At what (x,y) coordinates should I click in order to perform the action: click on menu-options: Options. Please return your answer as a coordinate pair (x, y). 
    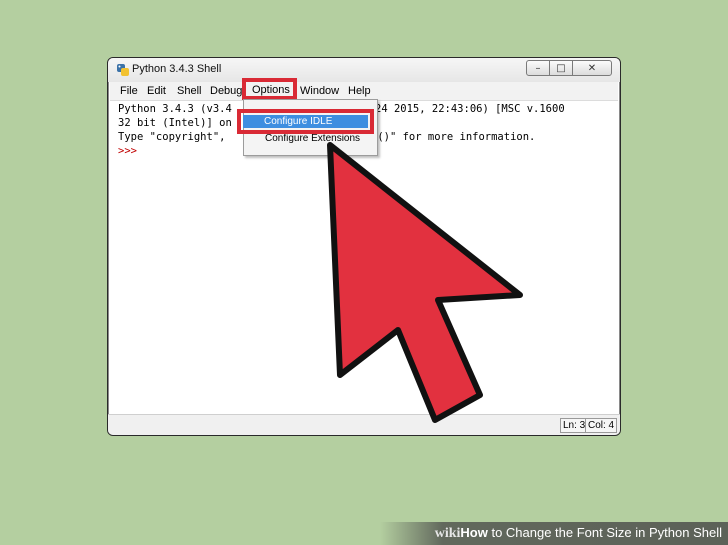
    Looking at the image, I should click on (271, 90).